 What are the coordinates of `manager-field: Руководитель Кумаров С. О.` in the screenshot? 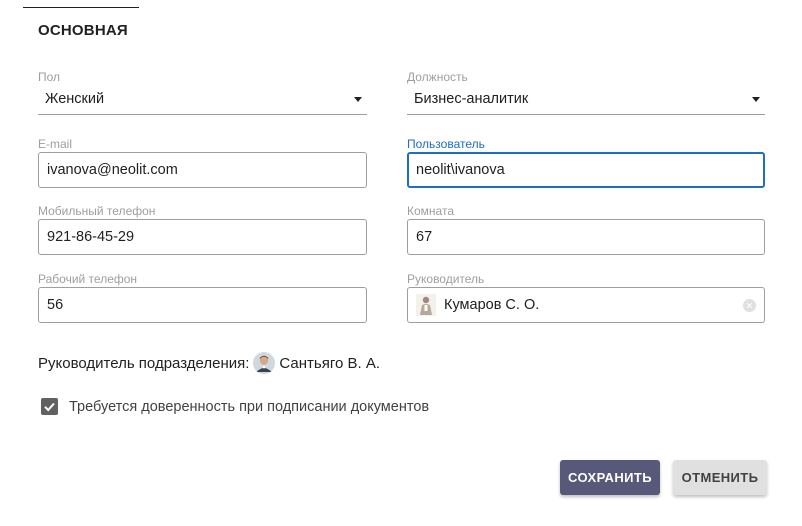 It's located at (586, 297).